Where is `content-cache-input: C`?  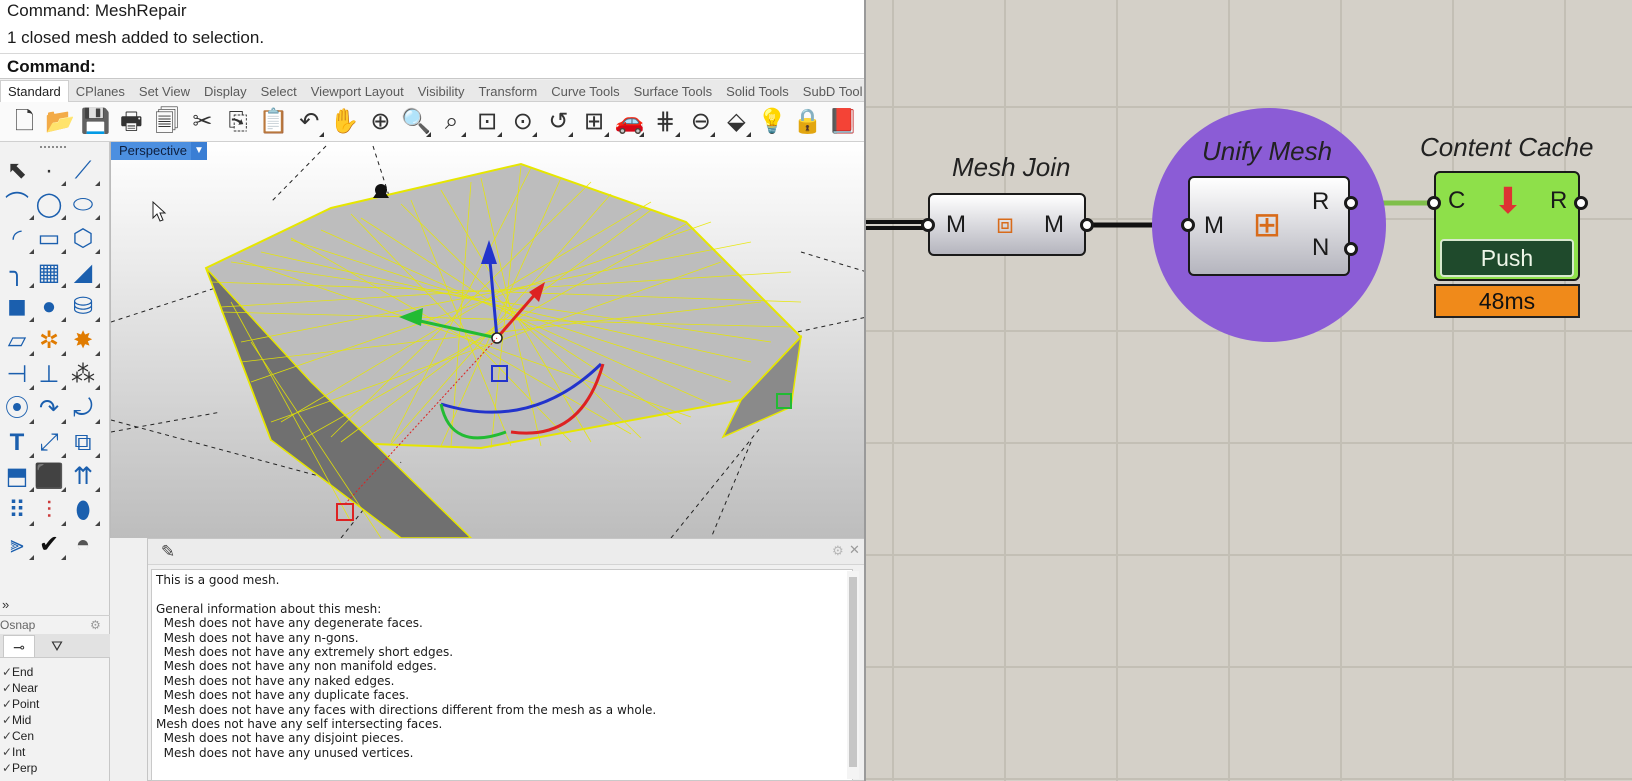 content-cache-input: C is located at coordinates (1456, 201).